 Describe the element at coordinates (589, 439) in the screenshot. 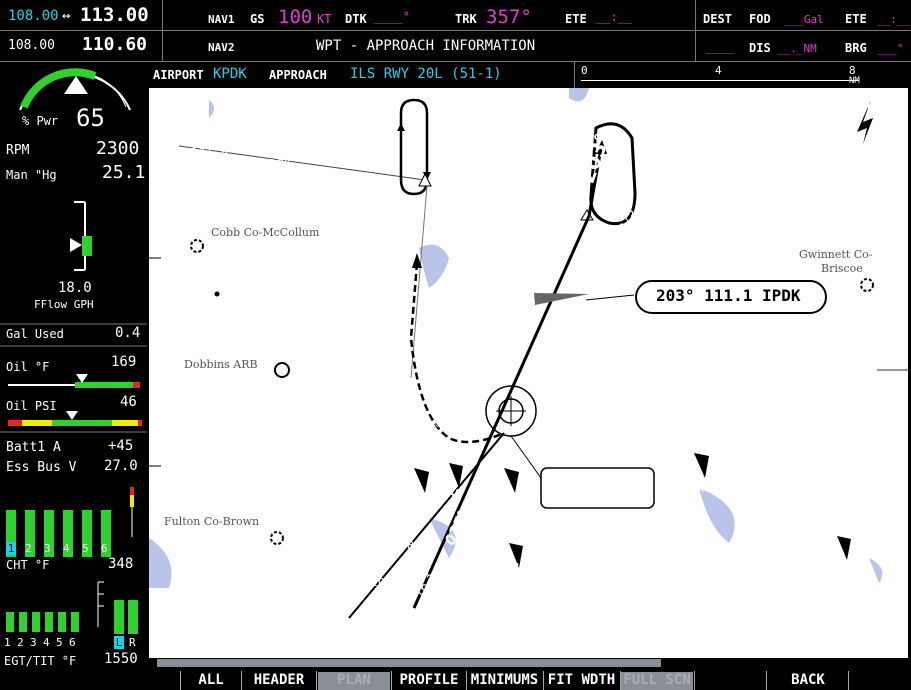

I see `alt-1709: 1709'` at that location.